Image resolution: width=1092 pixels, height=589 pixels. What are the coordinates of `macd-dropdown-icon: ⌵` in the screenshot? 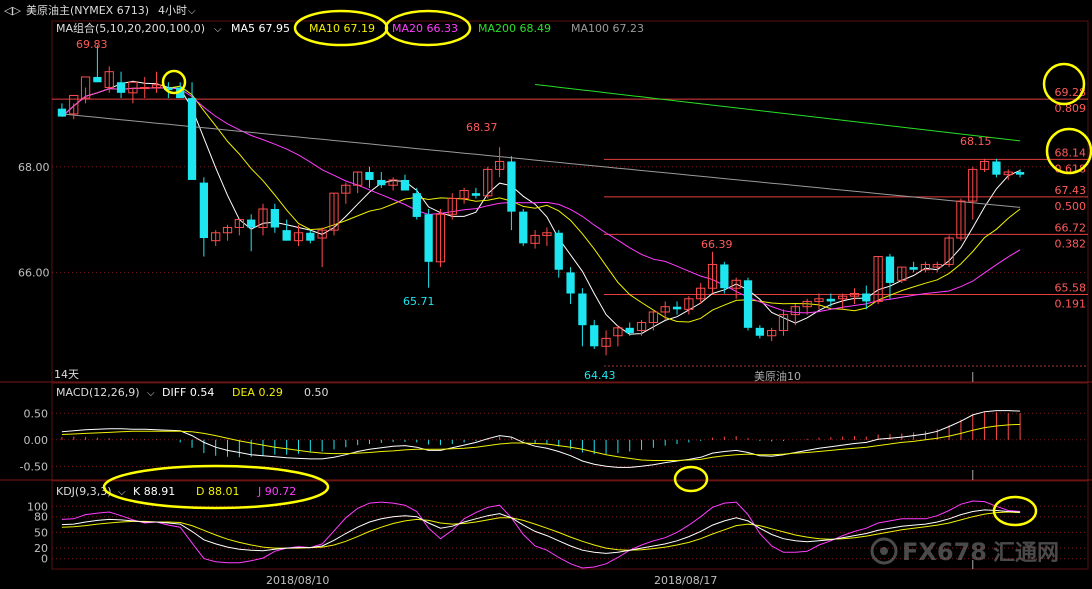 It's located at (151, 393).